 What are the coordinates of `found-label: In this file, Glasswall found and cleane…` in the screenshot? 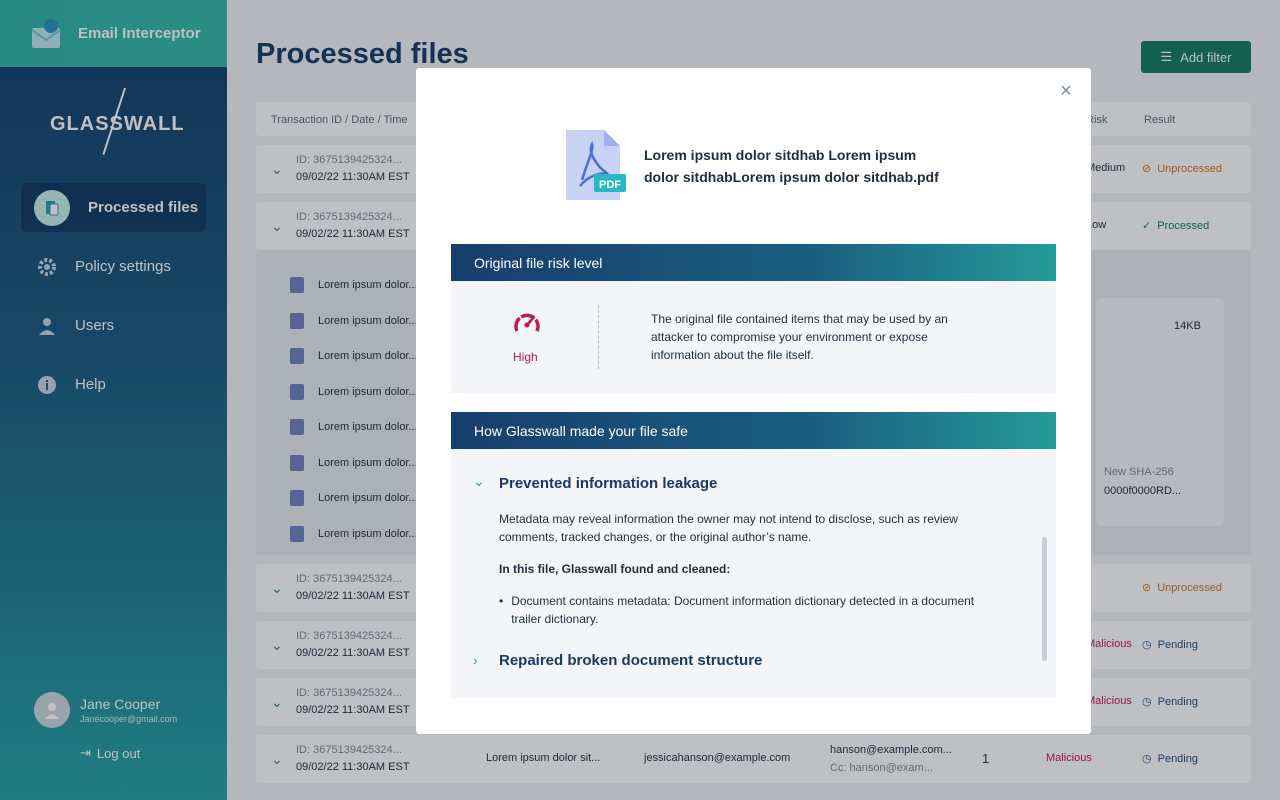 It's located at (615, 569).